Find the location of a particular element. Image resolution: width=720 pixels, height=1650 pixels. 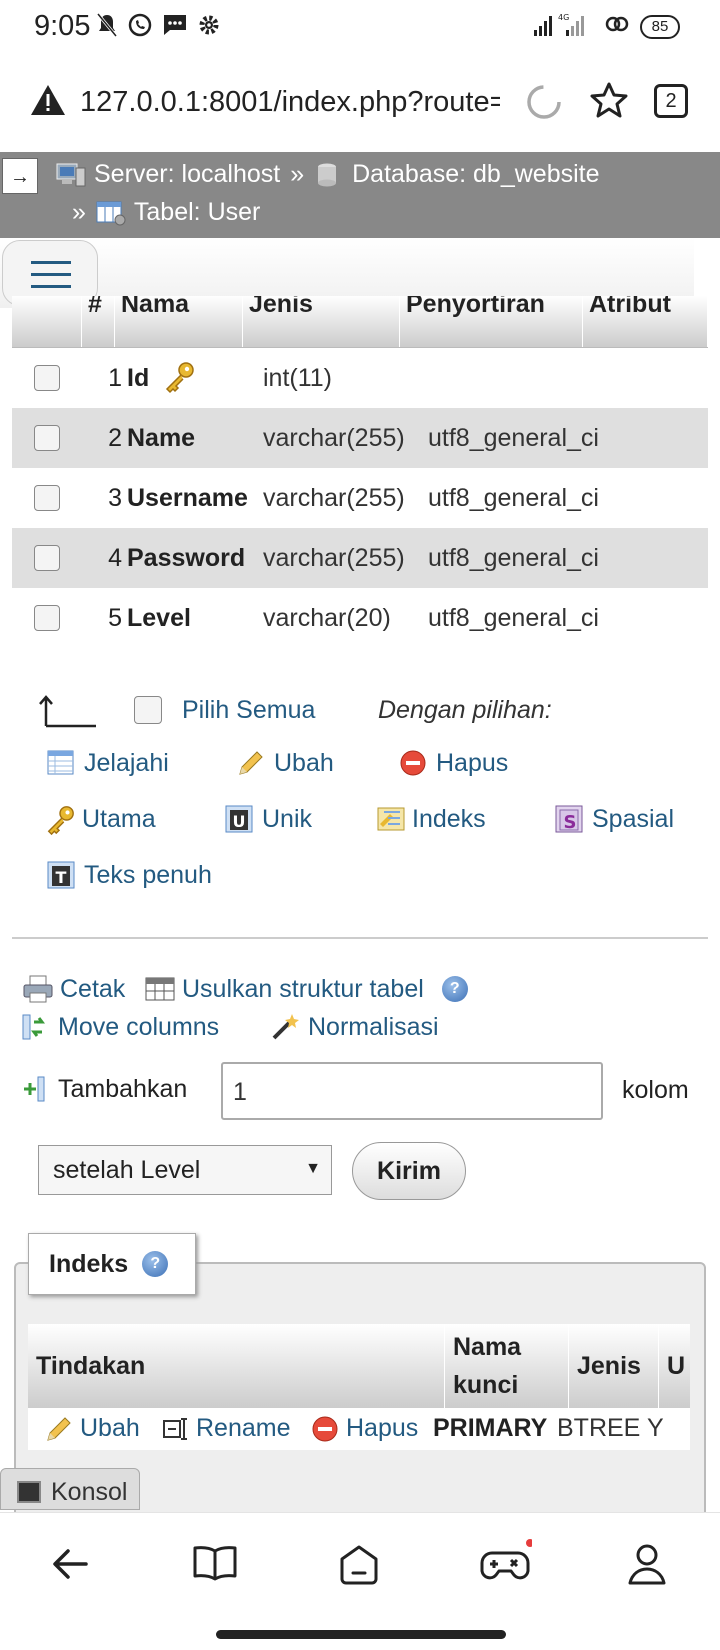

change-action: Ubah is located at coordinates (285, 763).